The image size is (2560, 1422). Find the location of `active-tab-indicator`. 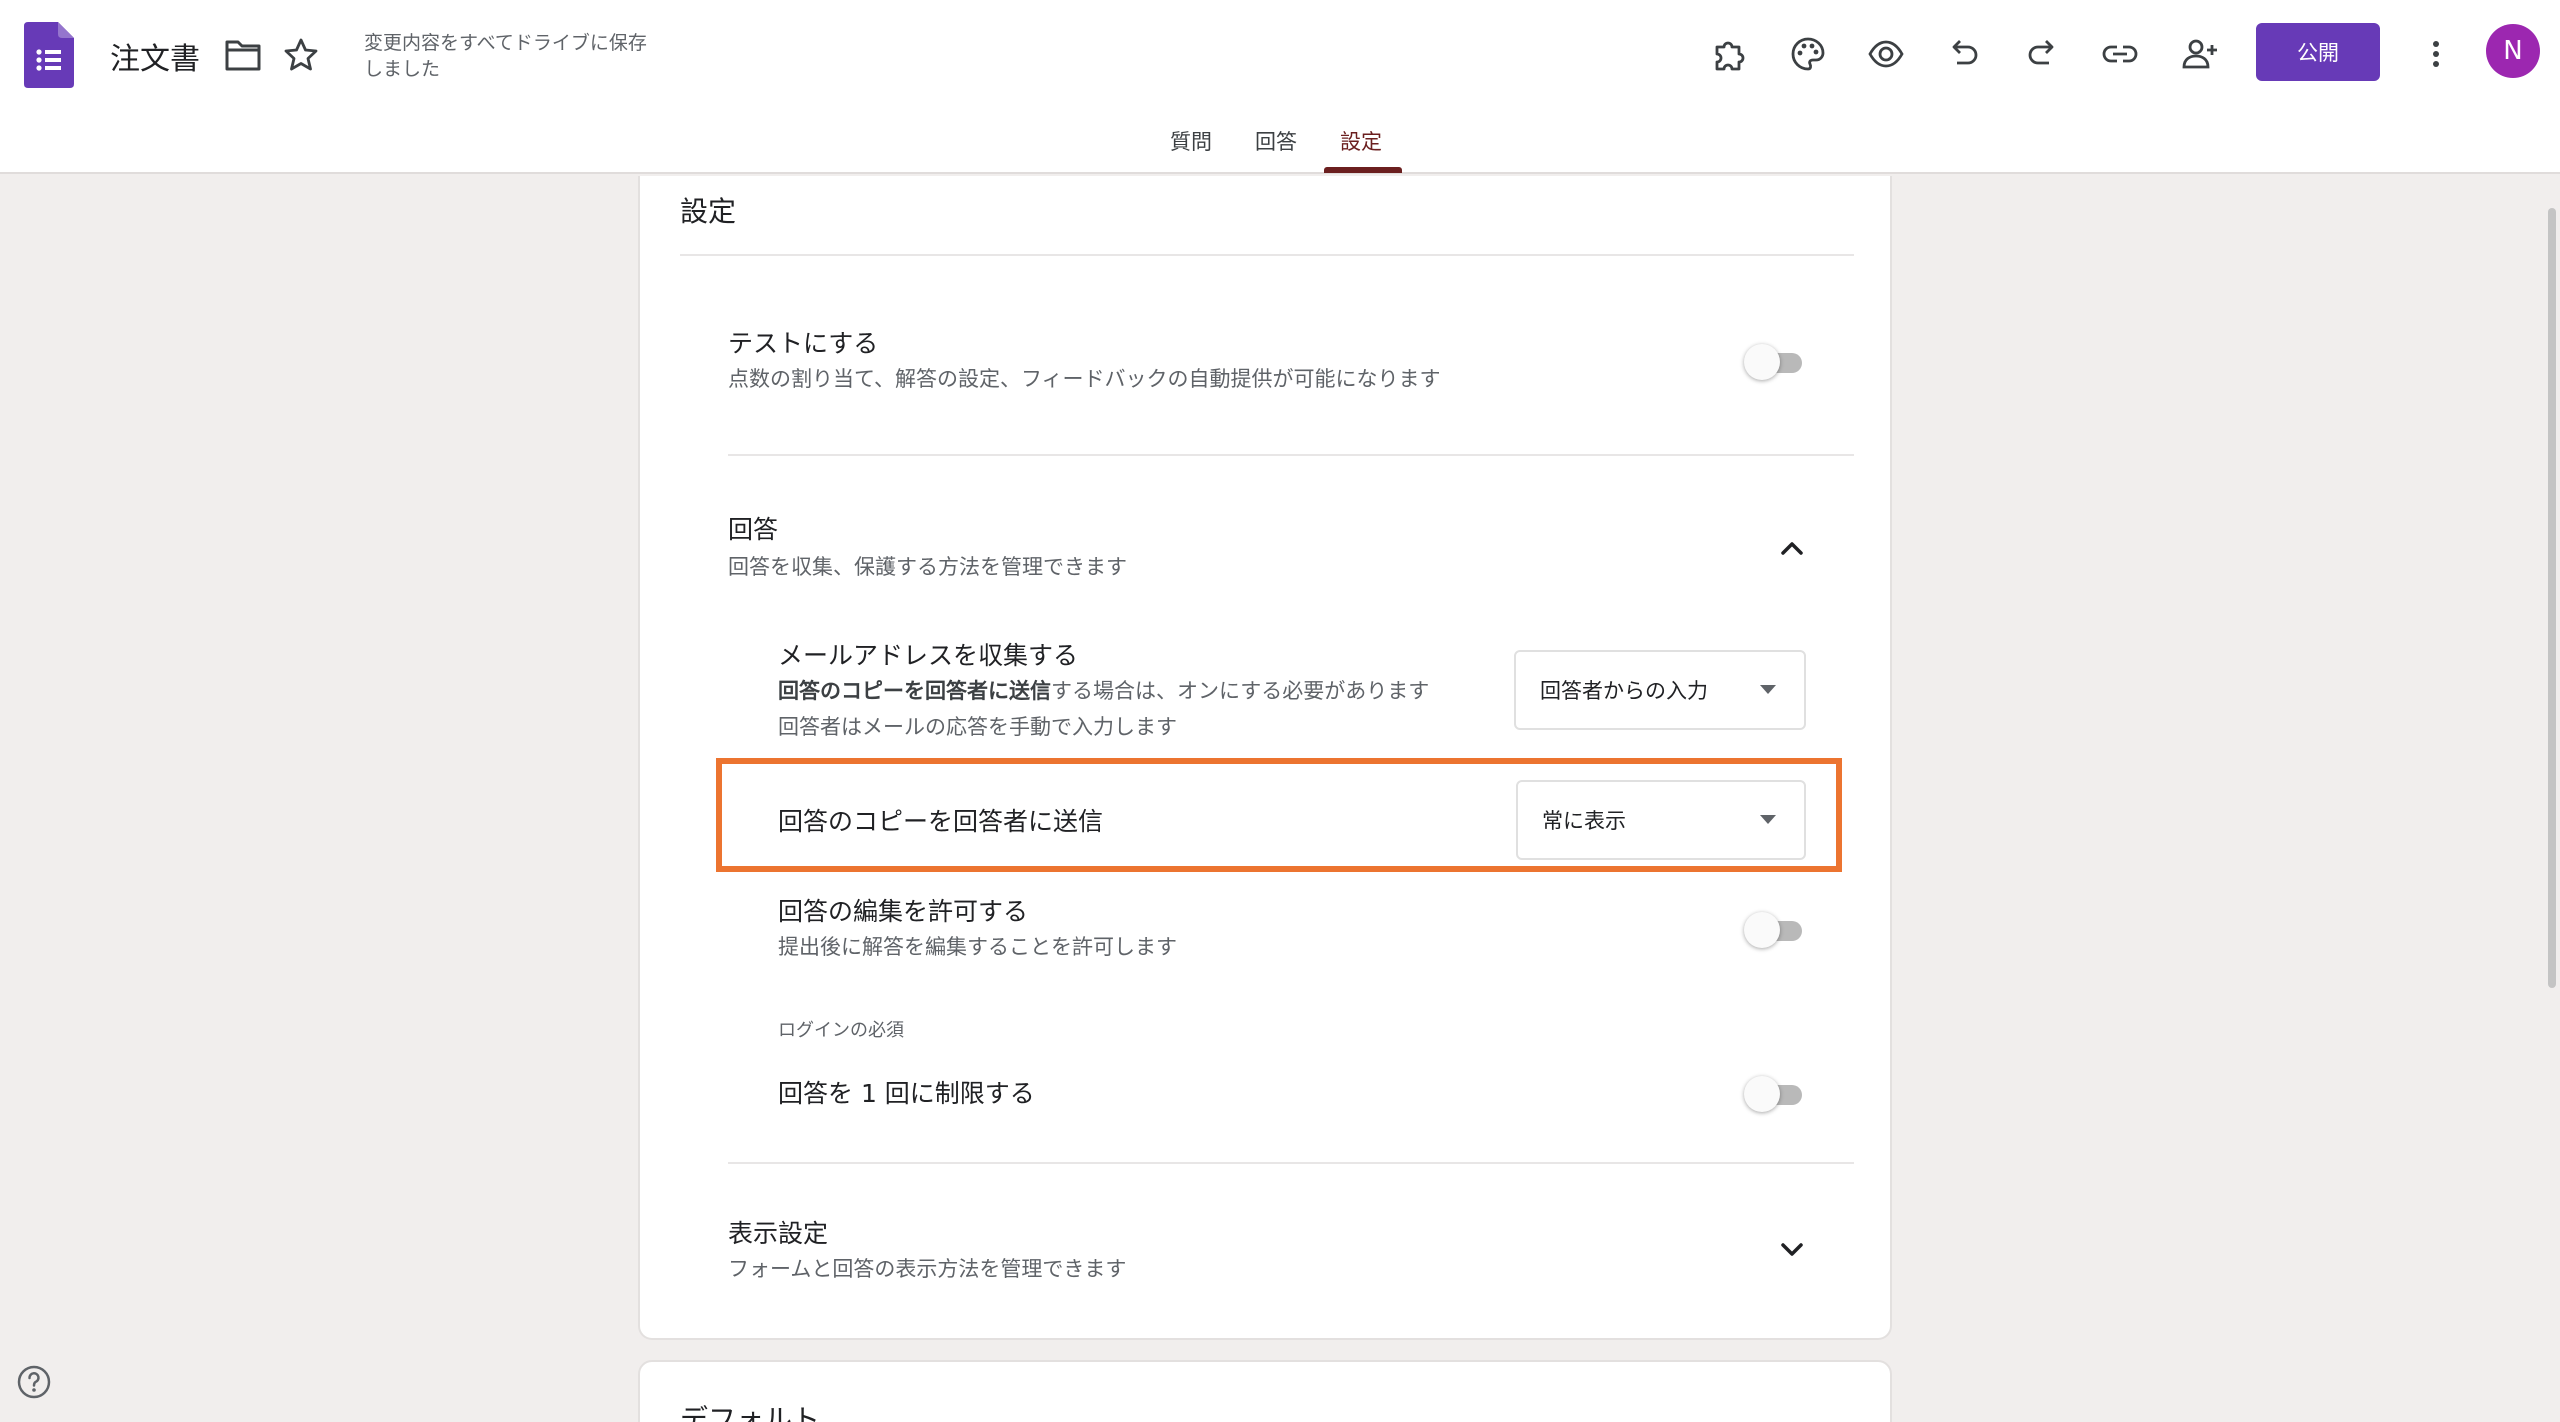

active-tab-indicator is located at coordinates (1363, 170).